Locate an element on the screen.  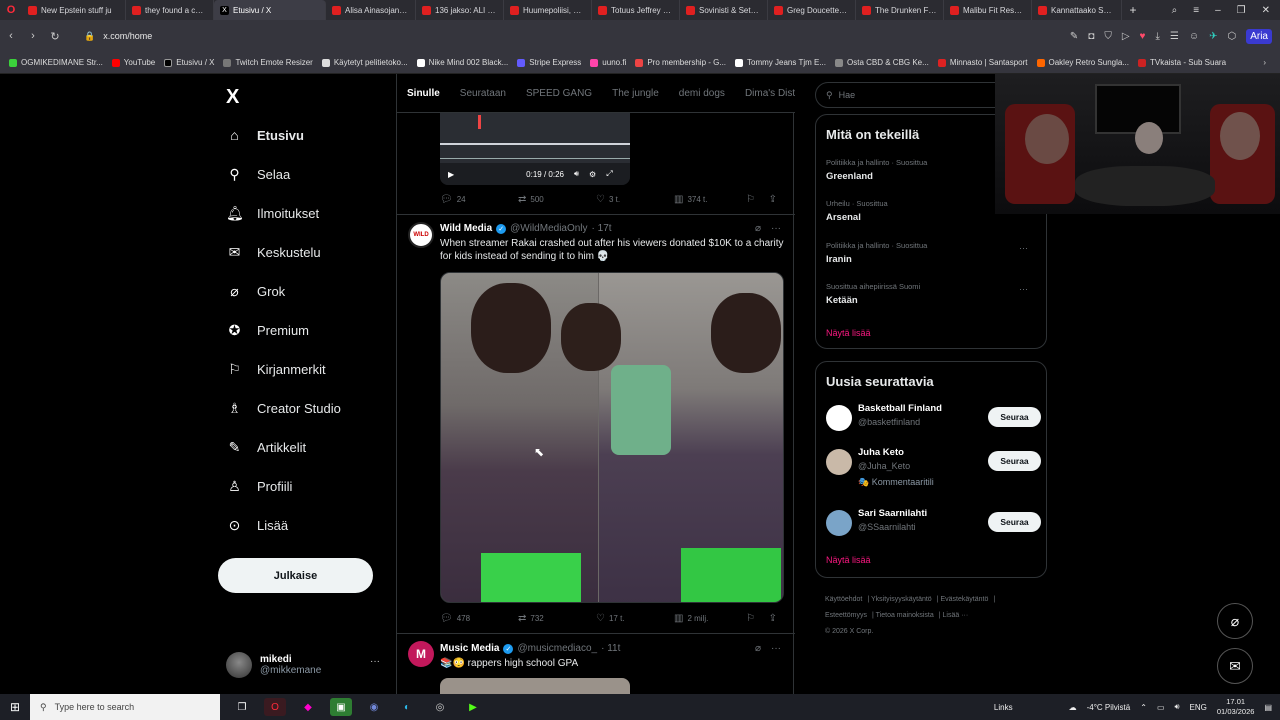
tab-for-you: Sinulle is located at coordinates (423, 93).